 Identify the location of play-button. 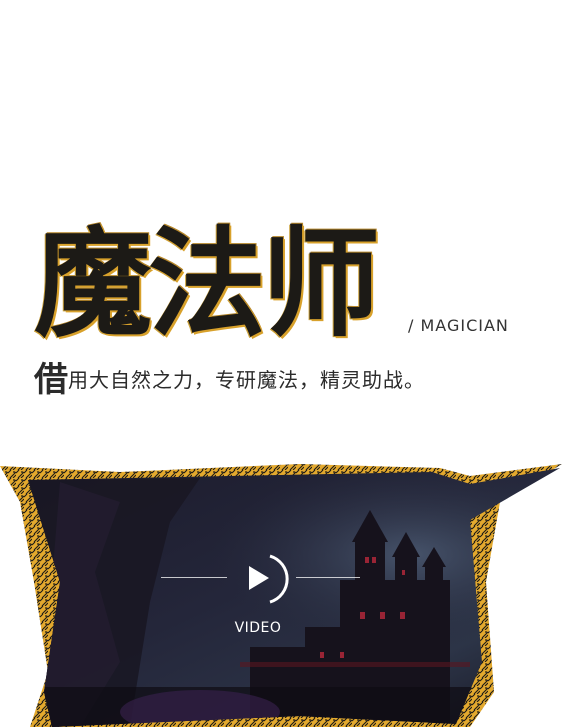
(262, 578).